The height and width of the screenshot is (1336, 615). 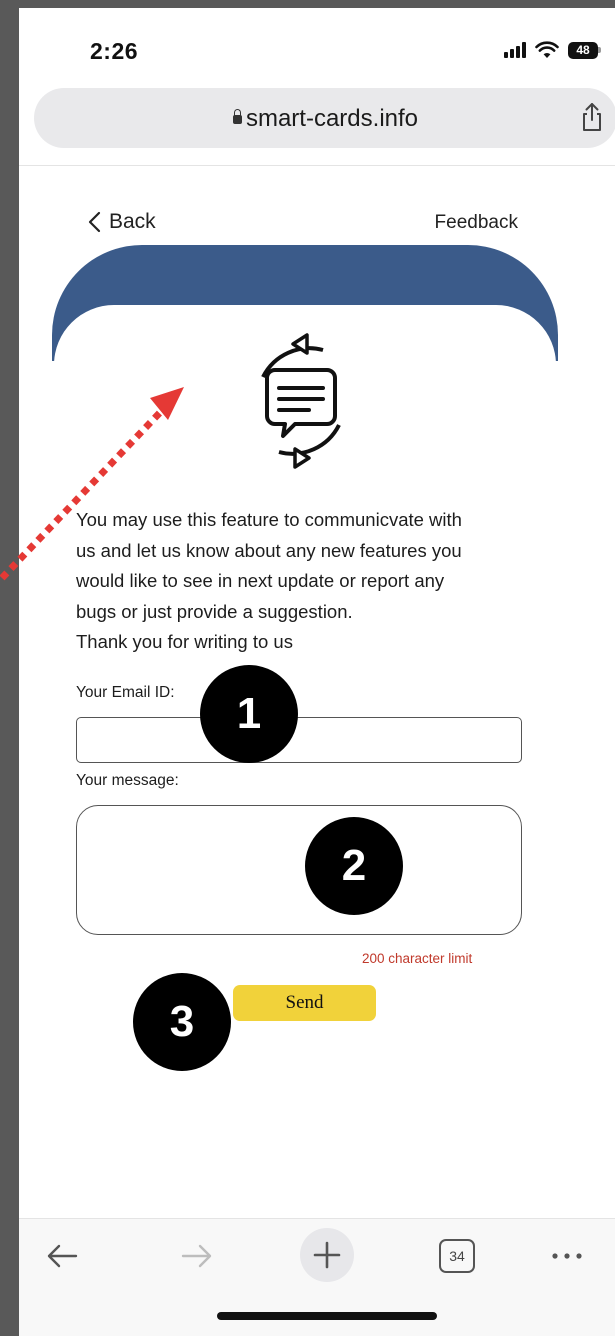 I want to click on step-badge-1: 1, so click(x=249, y=714).